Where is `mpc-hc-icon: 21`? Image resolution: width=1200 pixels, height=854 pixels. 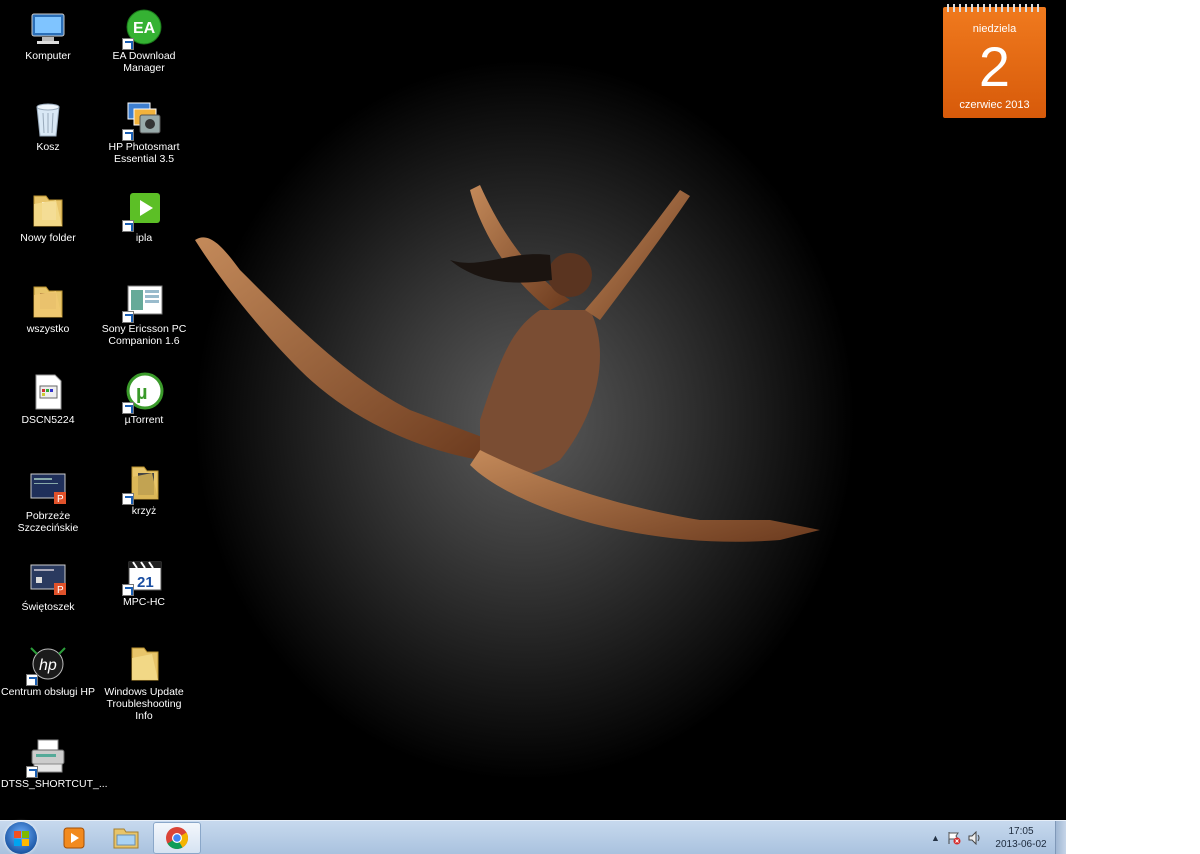
mpc-hc-icon: 21 is located at coordinates (143, 575).